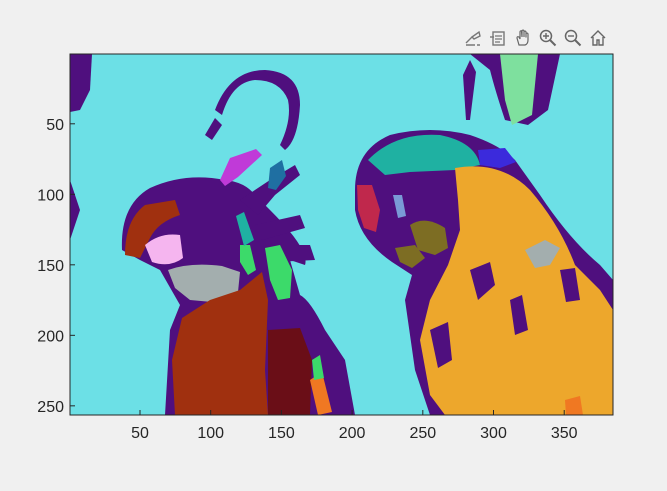 This screenshot has height=491, width=667. Describe the element at coordinates (55, 125) in the screenshot. I see `y-tick-label: 50` at that location.